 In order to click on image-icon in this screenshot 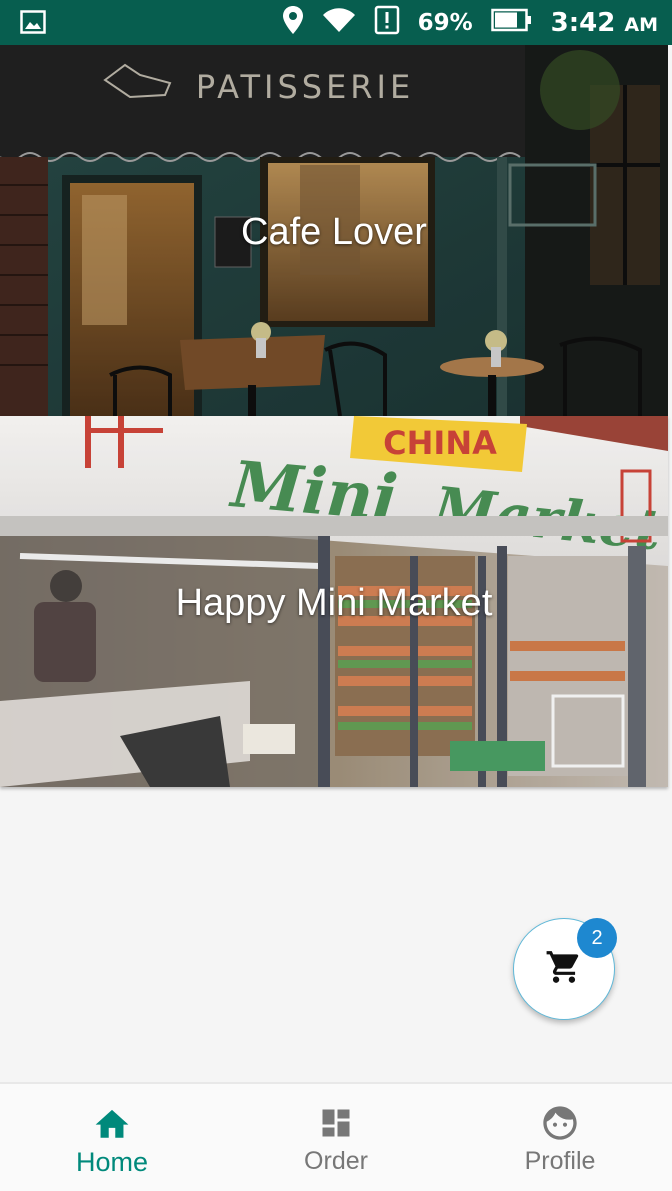, I will do `click(33, 22)`.